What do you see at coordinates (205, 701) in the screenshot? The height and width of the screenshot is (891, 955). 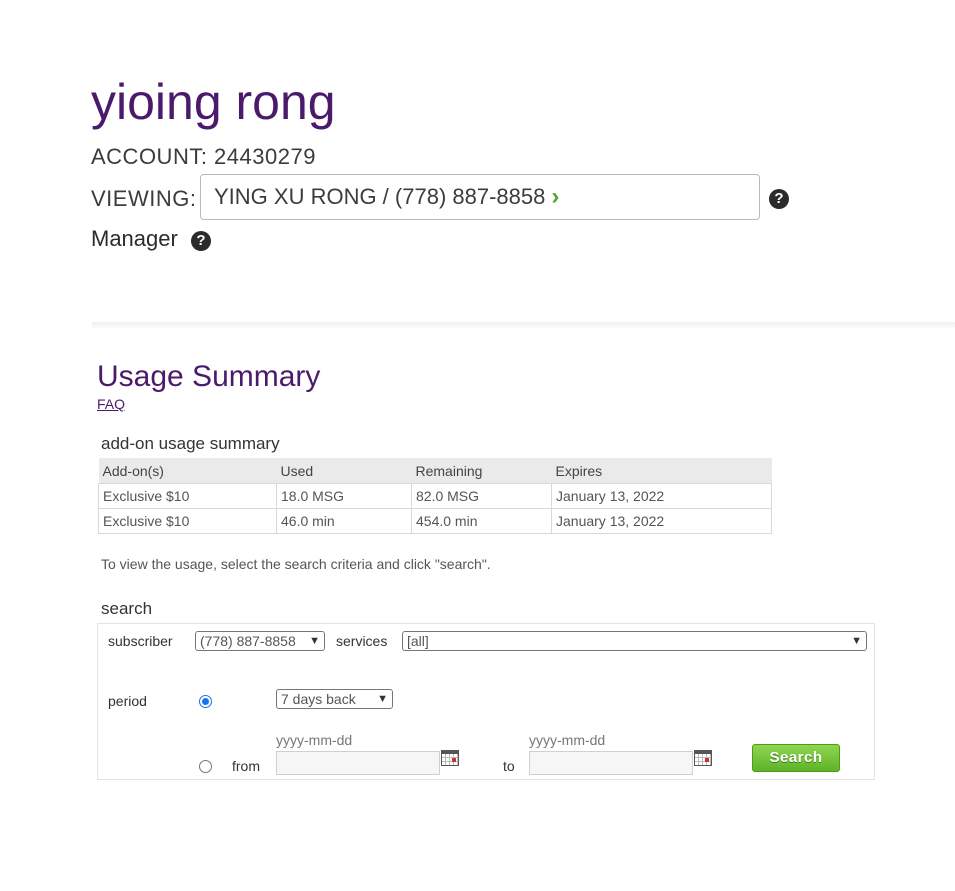 I see `period-preset-radio` at bounding box center [205, 701].